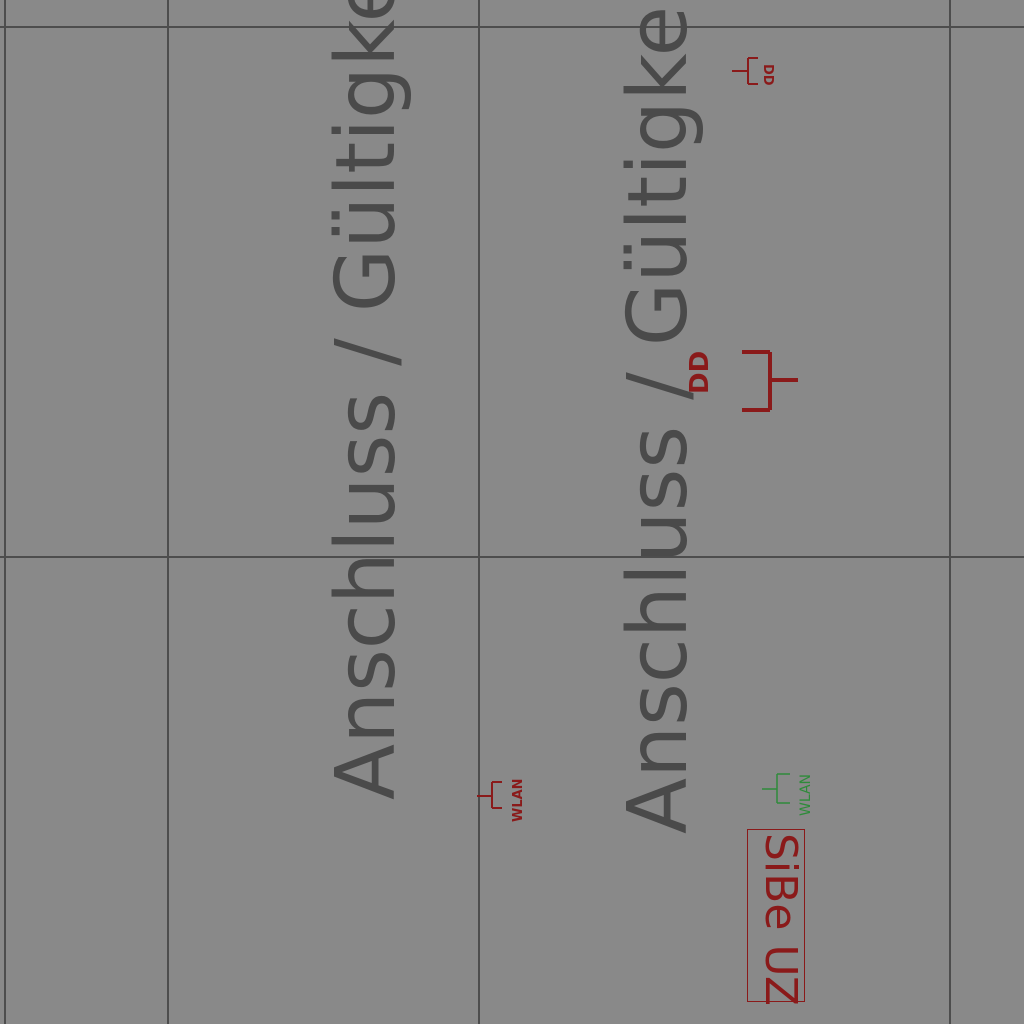 The width and height of the screenshot is (1024, 1024). Describe the element at coordinates (806, 795) in the screenshot. I see `wlan-label-green: WLAN` at that location.